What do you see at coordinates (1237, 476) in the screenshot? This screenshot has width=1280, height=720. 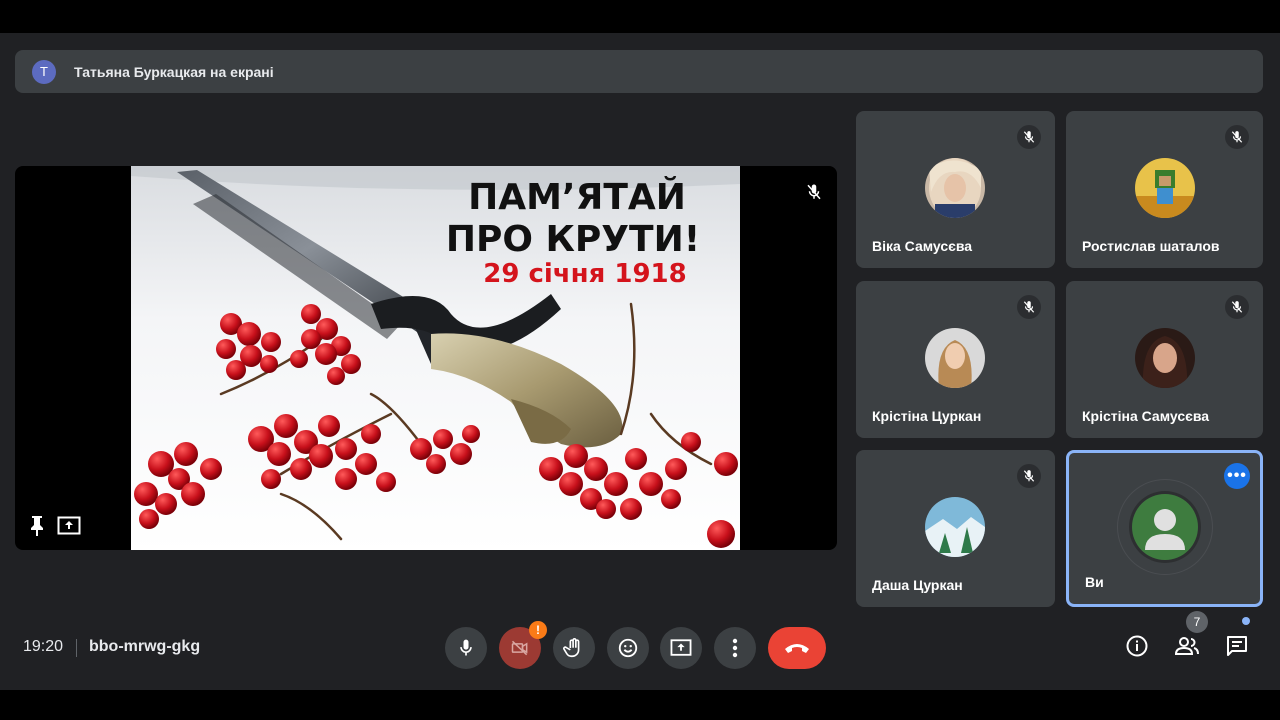 I see `more-options-icon: •••` at bounding box center [1237, 476].